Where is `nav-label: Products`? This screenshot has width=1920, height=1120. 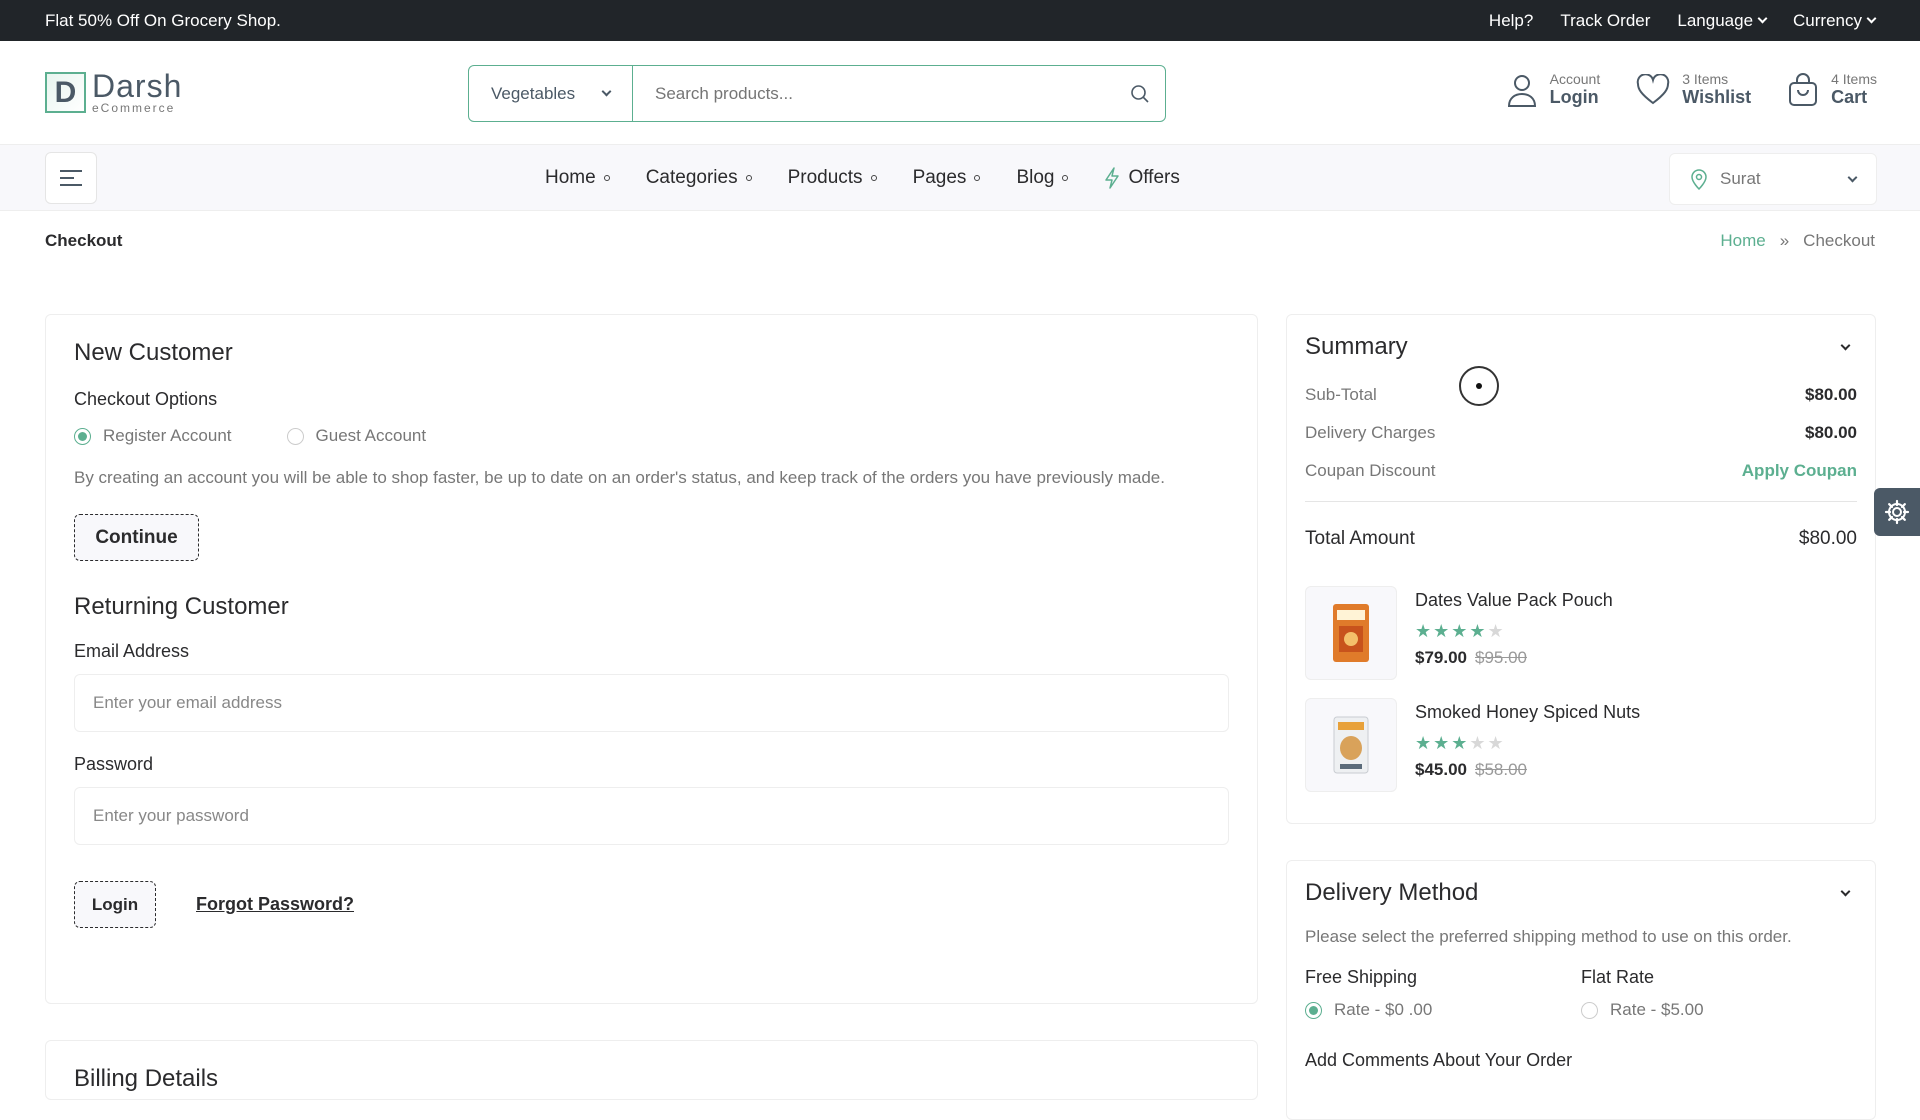 nav-label: Products is located at coordinates (825, 177).